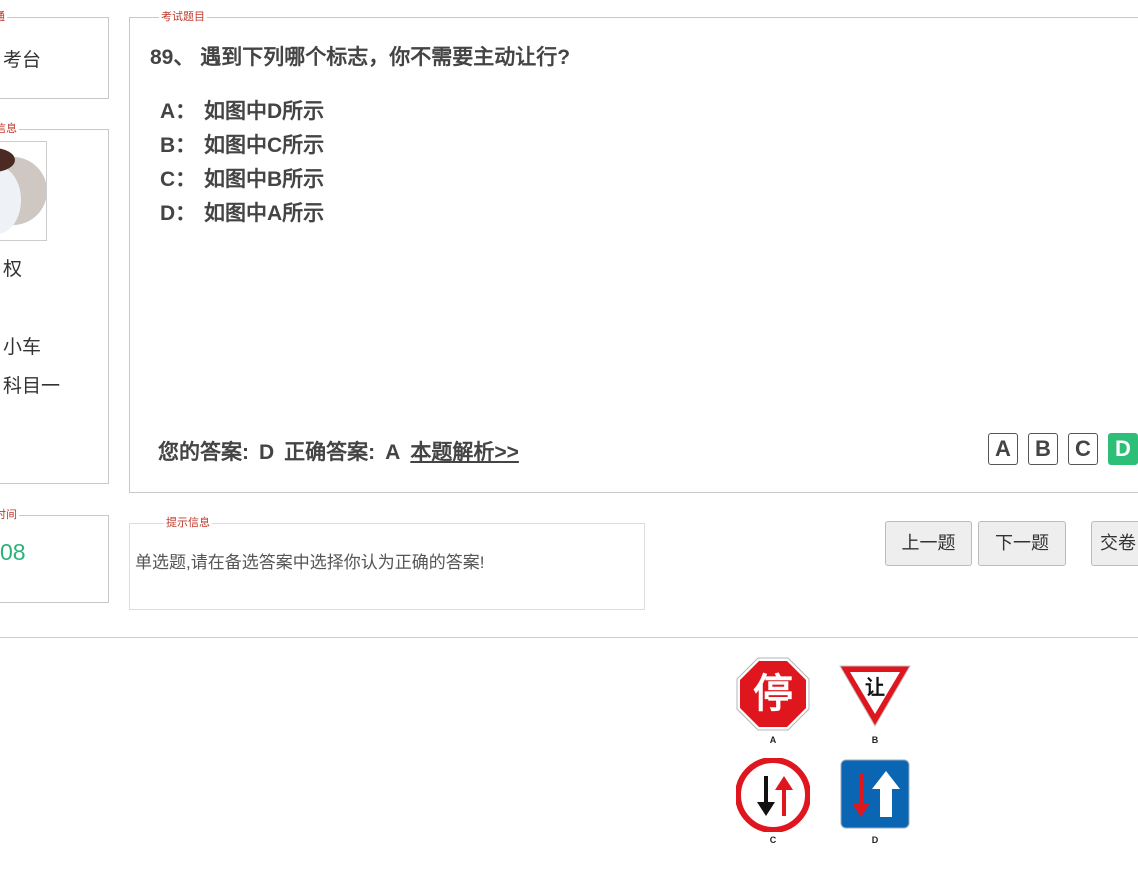 This screenshot has width=1138, height=886. I want to click on option-key: C：, so click(178, 179).